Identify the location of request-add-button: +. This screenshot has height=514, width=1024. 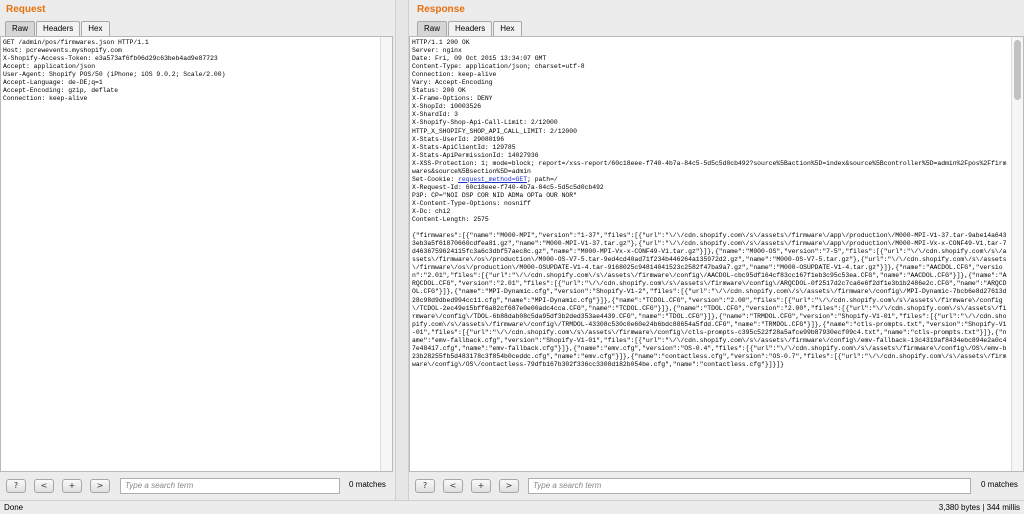
(72, 486).